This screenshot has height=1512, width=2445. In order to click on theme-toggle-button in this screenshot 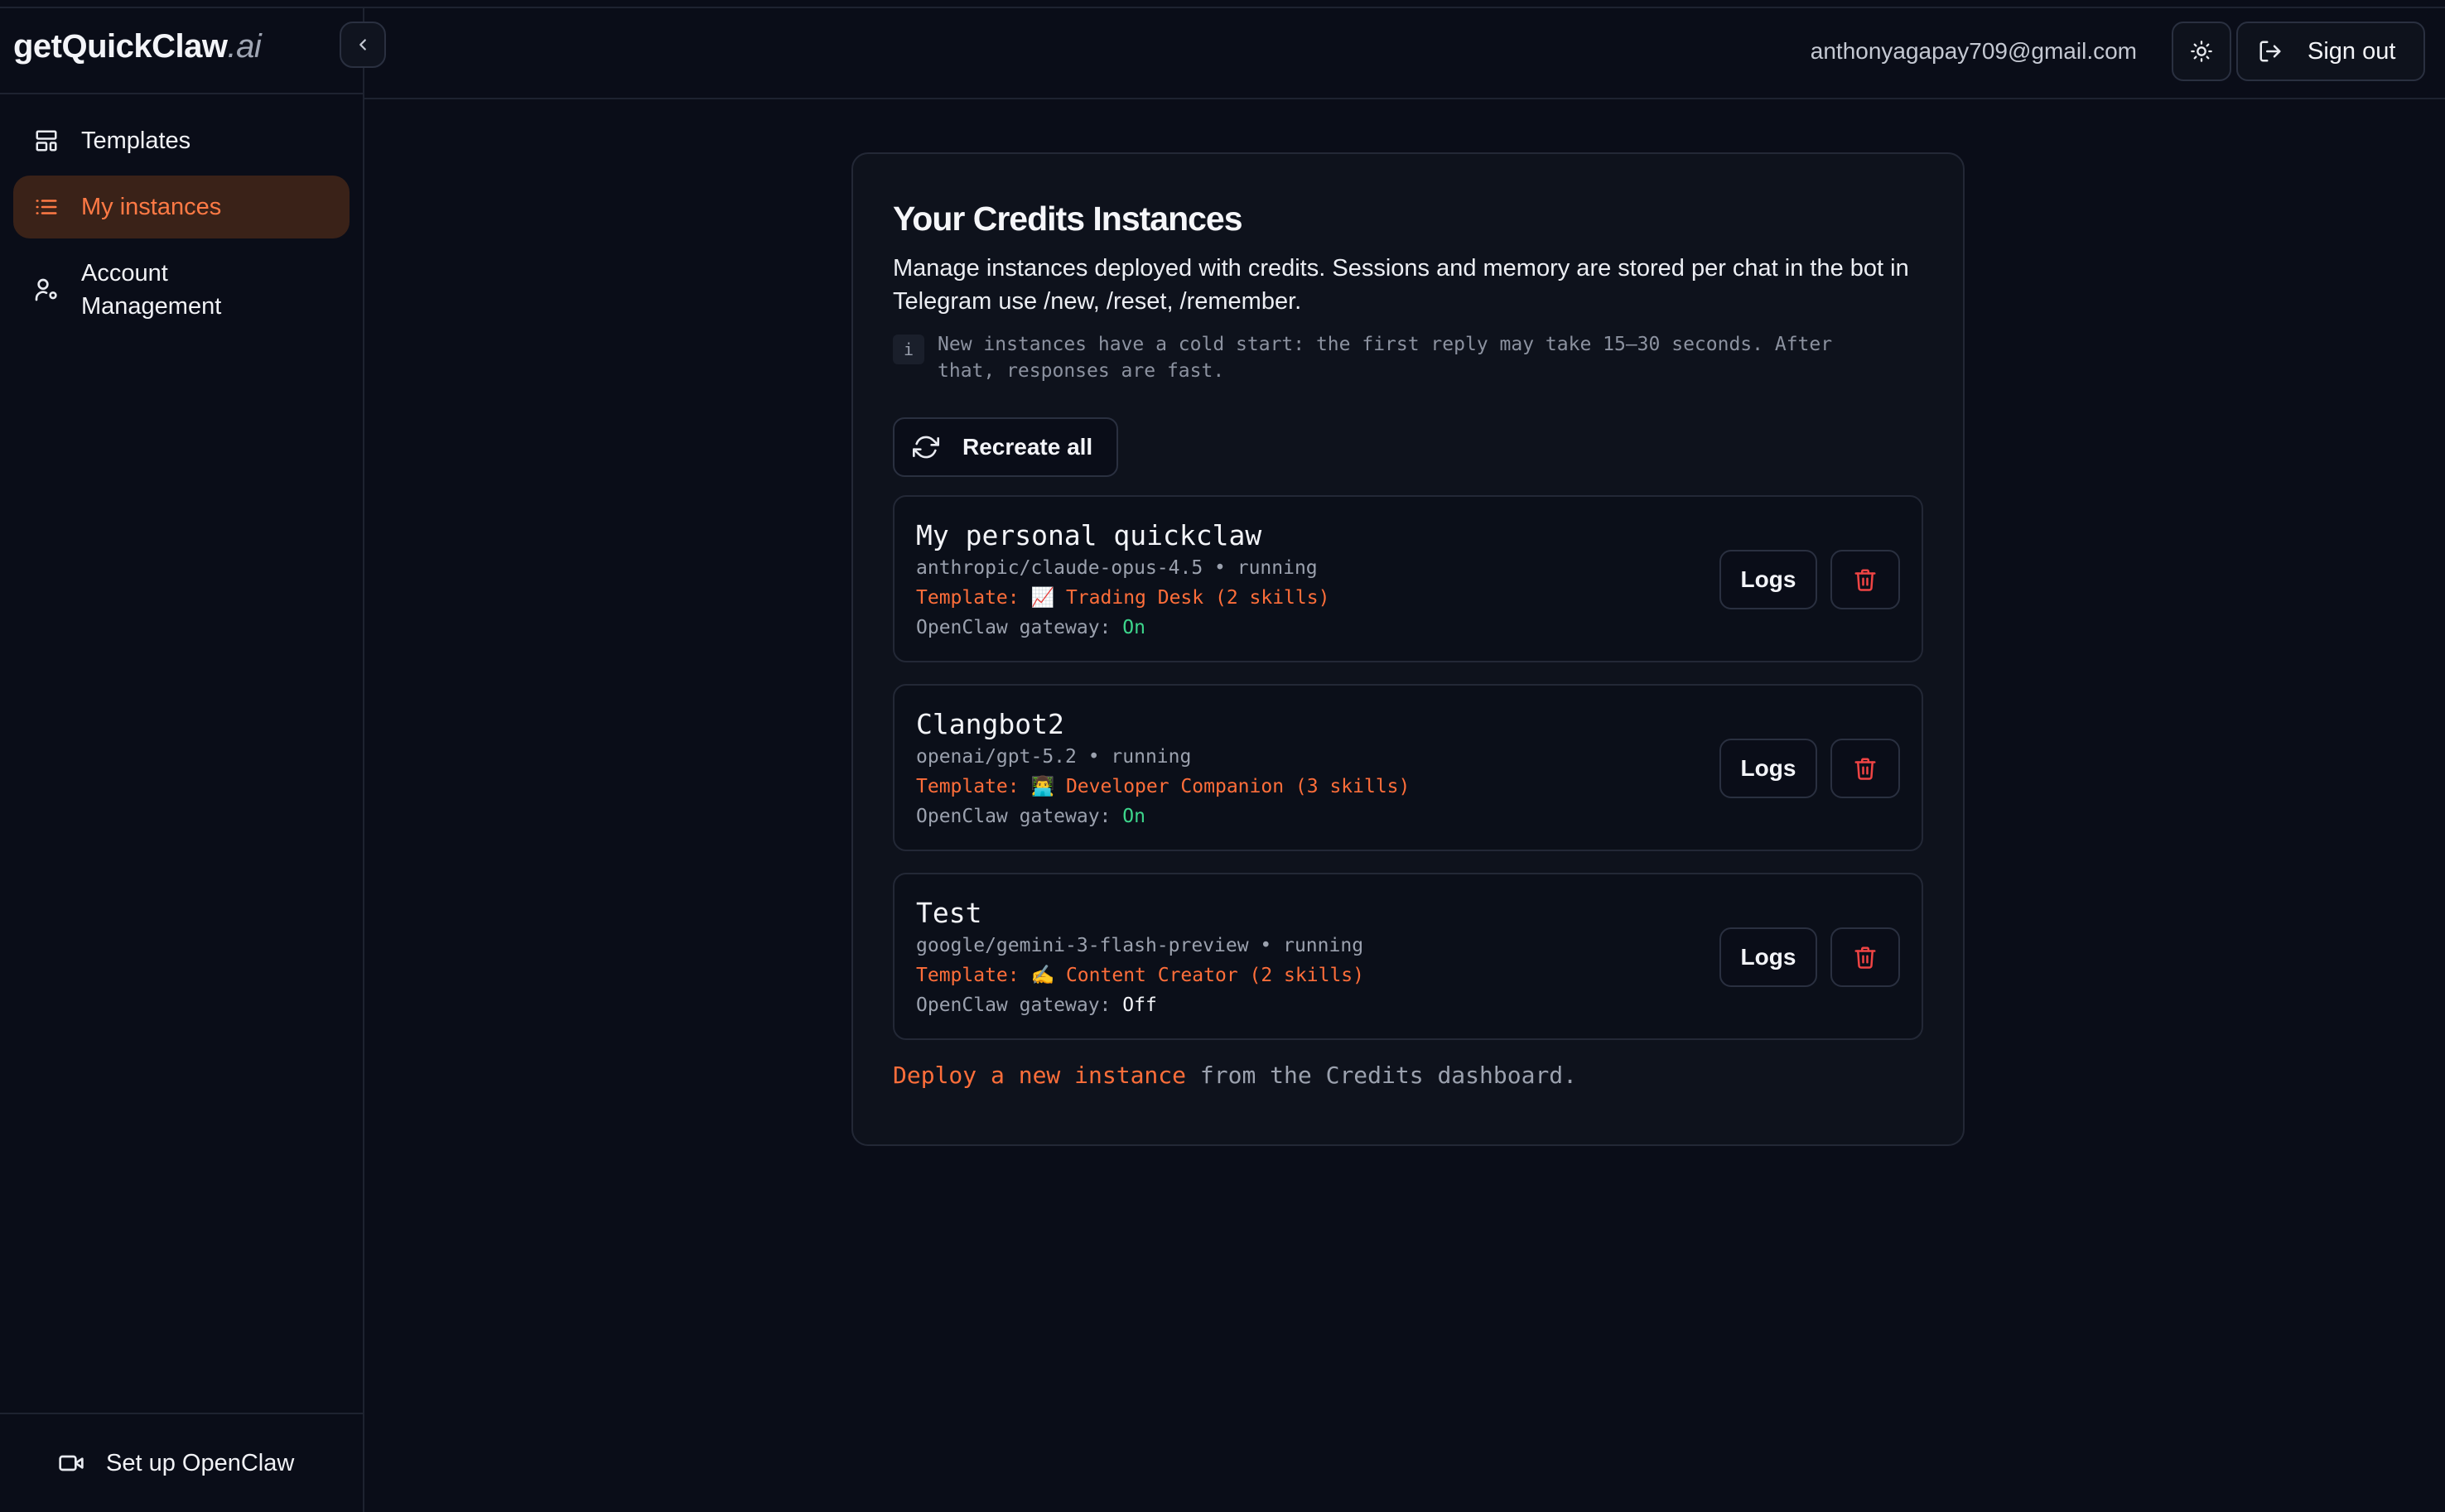, I will do `click(2201, 52)`.